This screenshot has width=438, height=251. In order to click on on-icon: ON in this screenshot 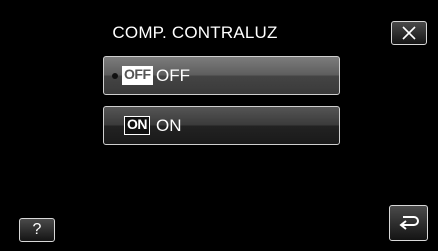, I will do `click(137, 125)`.